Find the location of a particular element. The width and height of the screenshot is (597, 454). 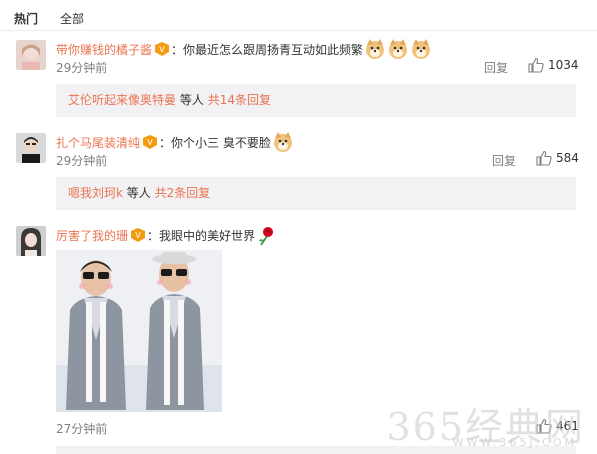

like-button: 584 is located at coordinates (557, 158).